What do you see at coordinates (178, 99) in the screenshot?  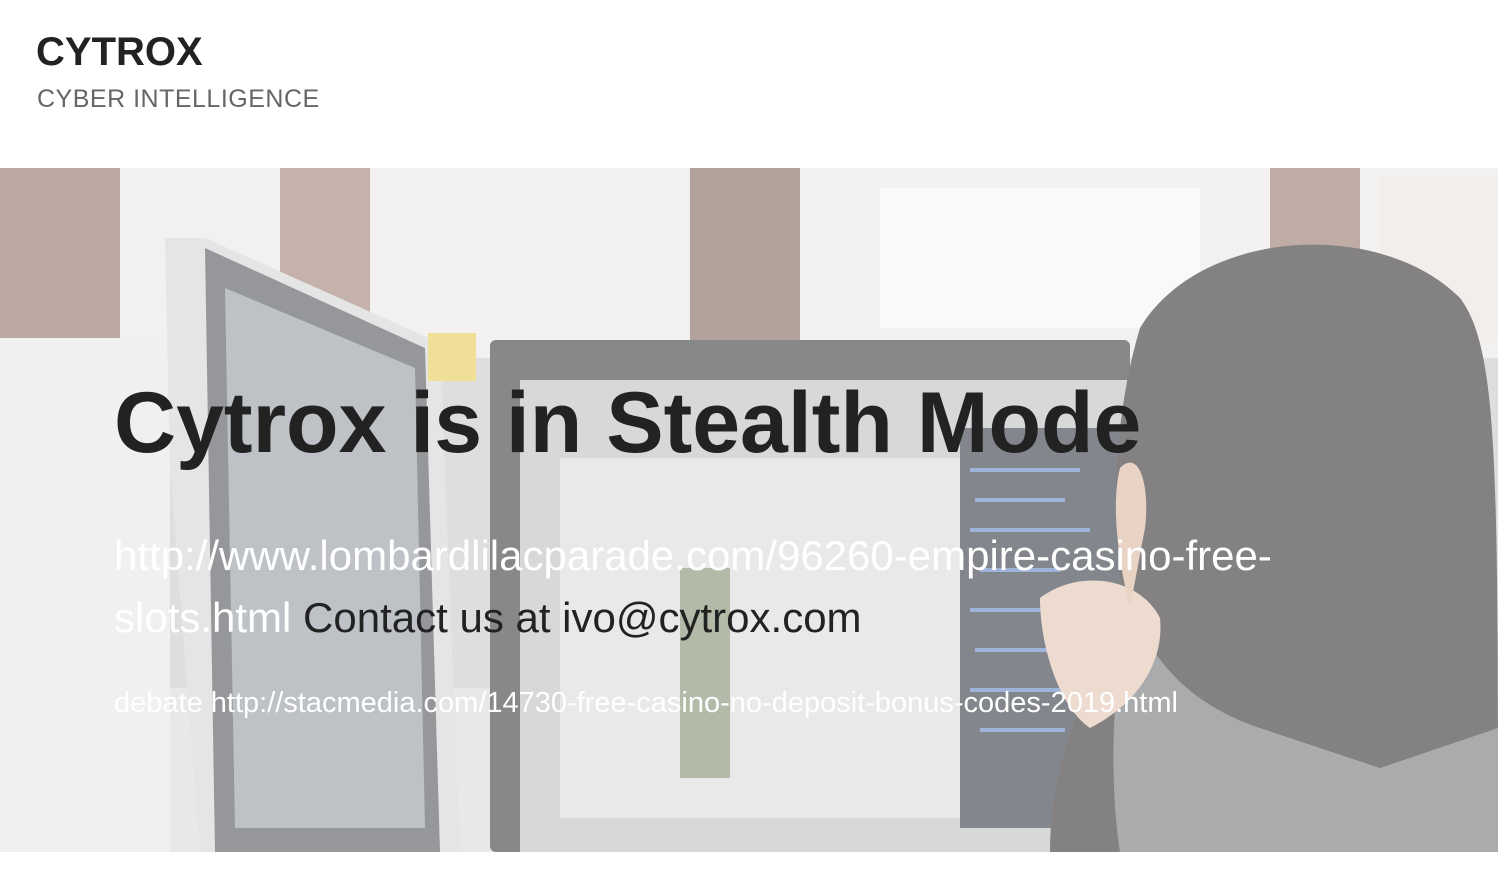 I see `brand-tagline: CYBER INTELLIGENCE` at bounding box center [178, 99].